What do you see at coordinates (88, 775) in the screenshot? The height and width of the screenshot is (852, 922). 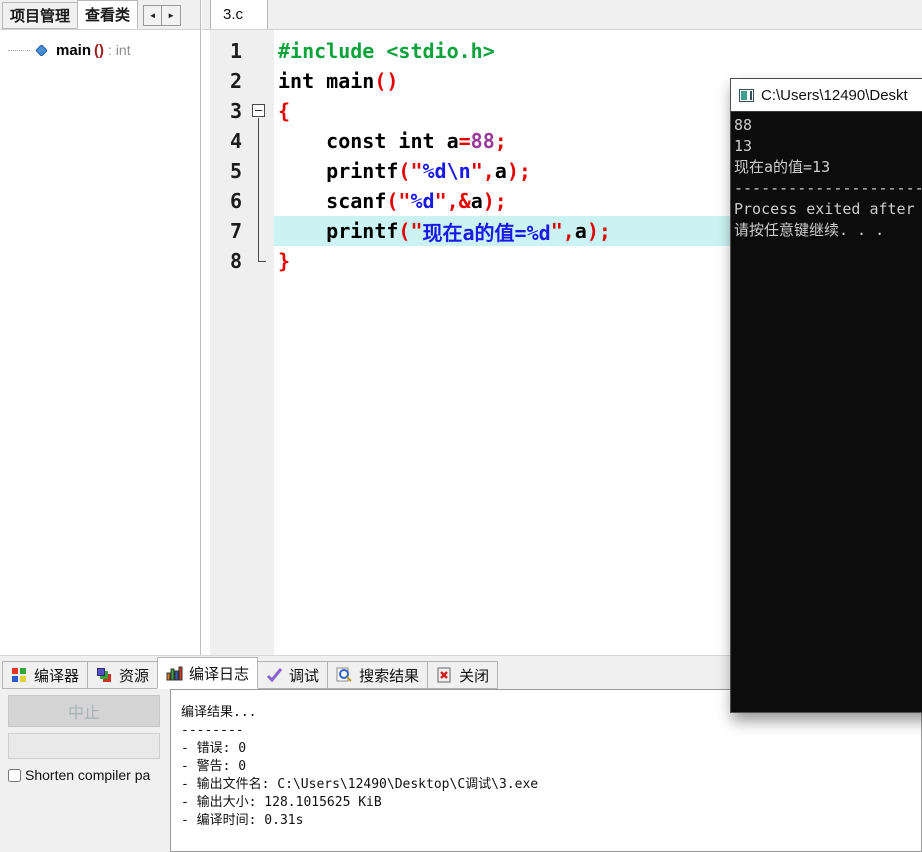 I see `shorten-paths-label: Shorten compiler pa` at bounding box center [88, 775].